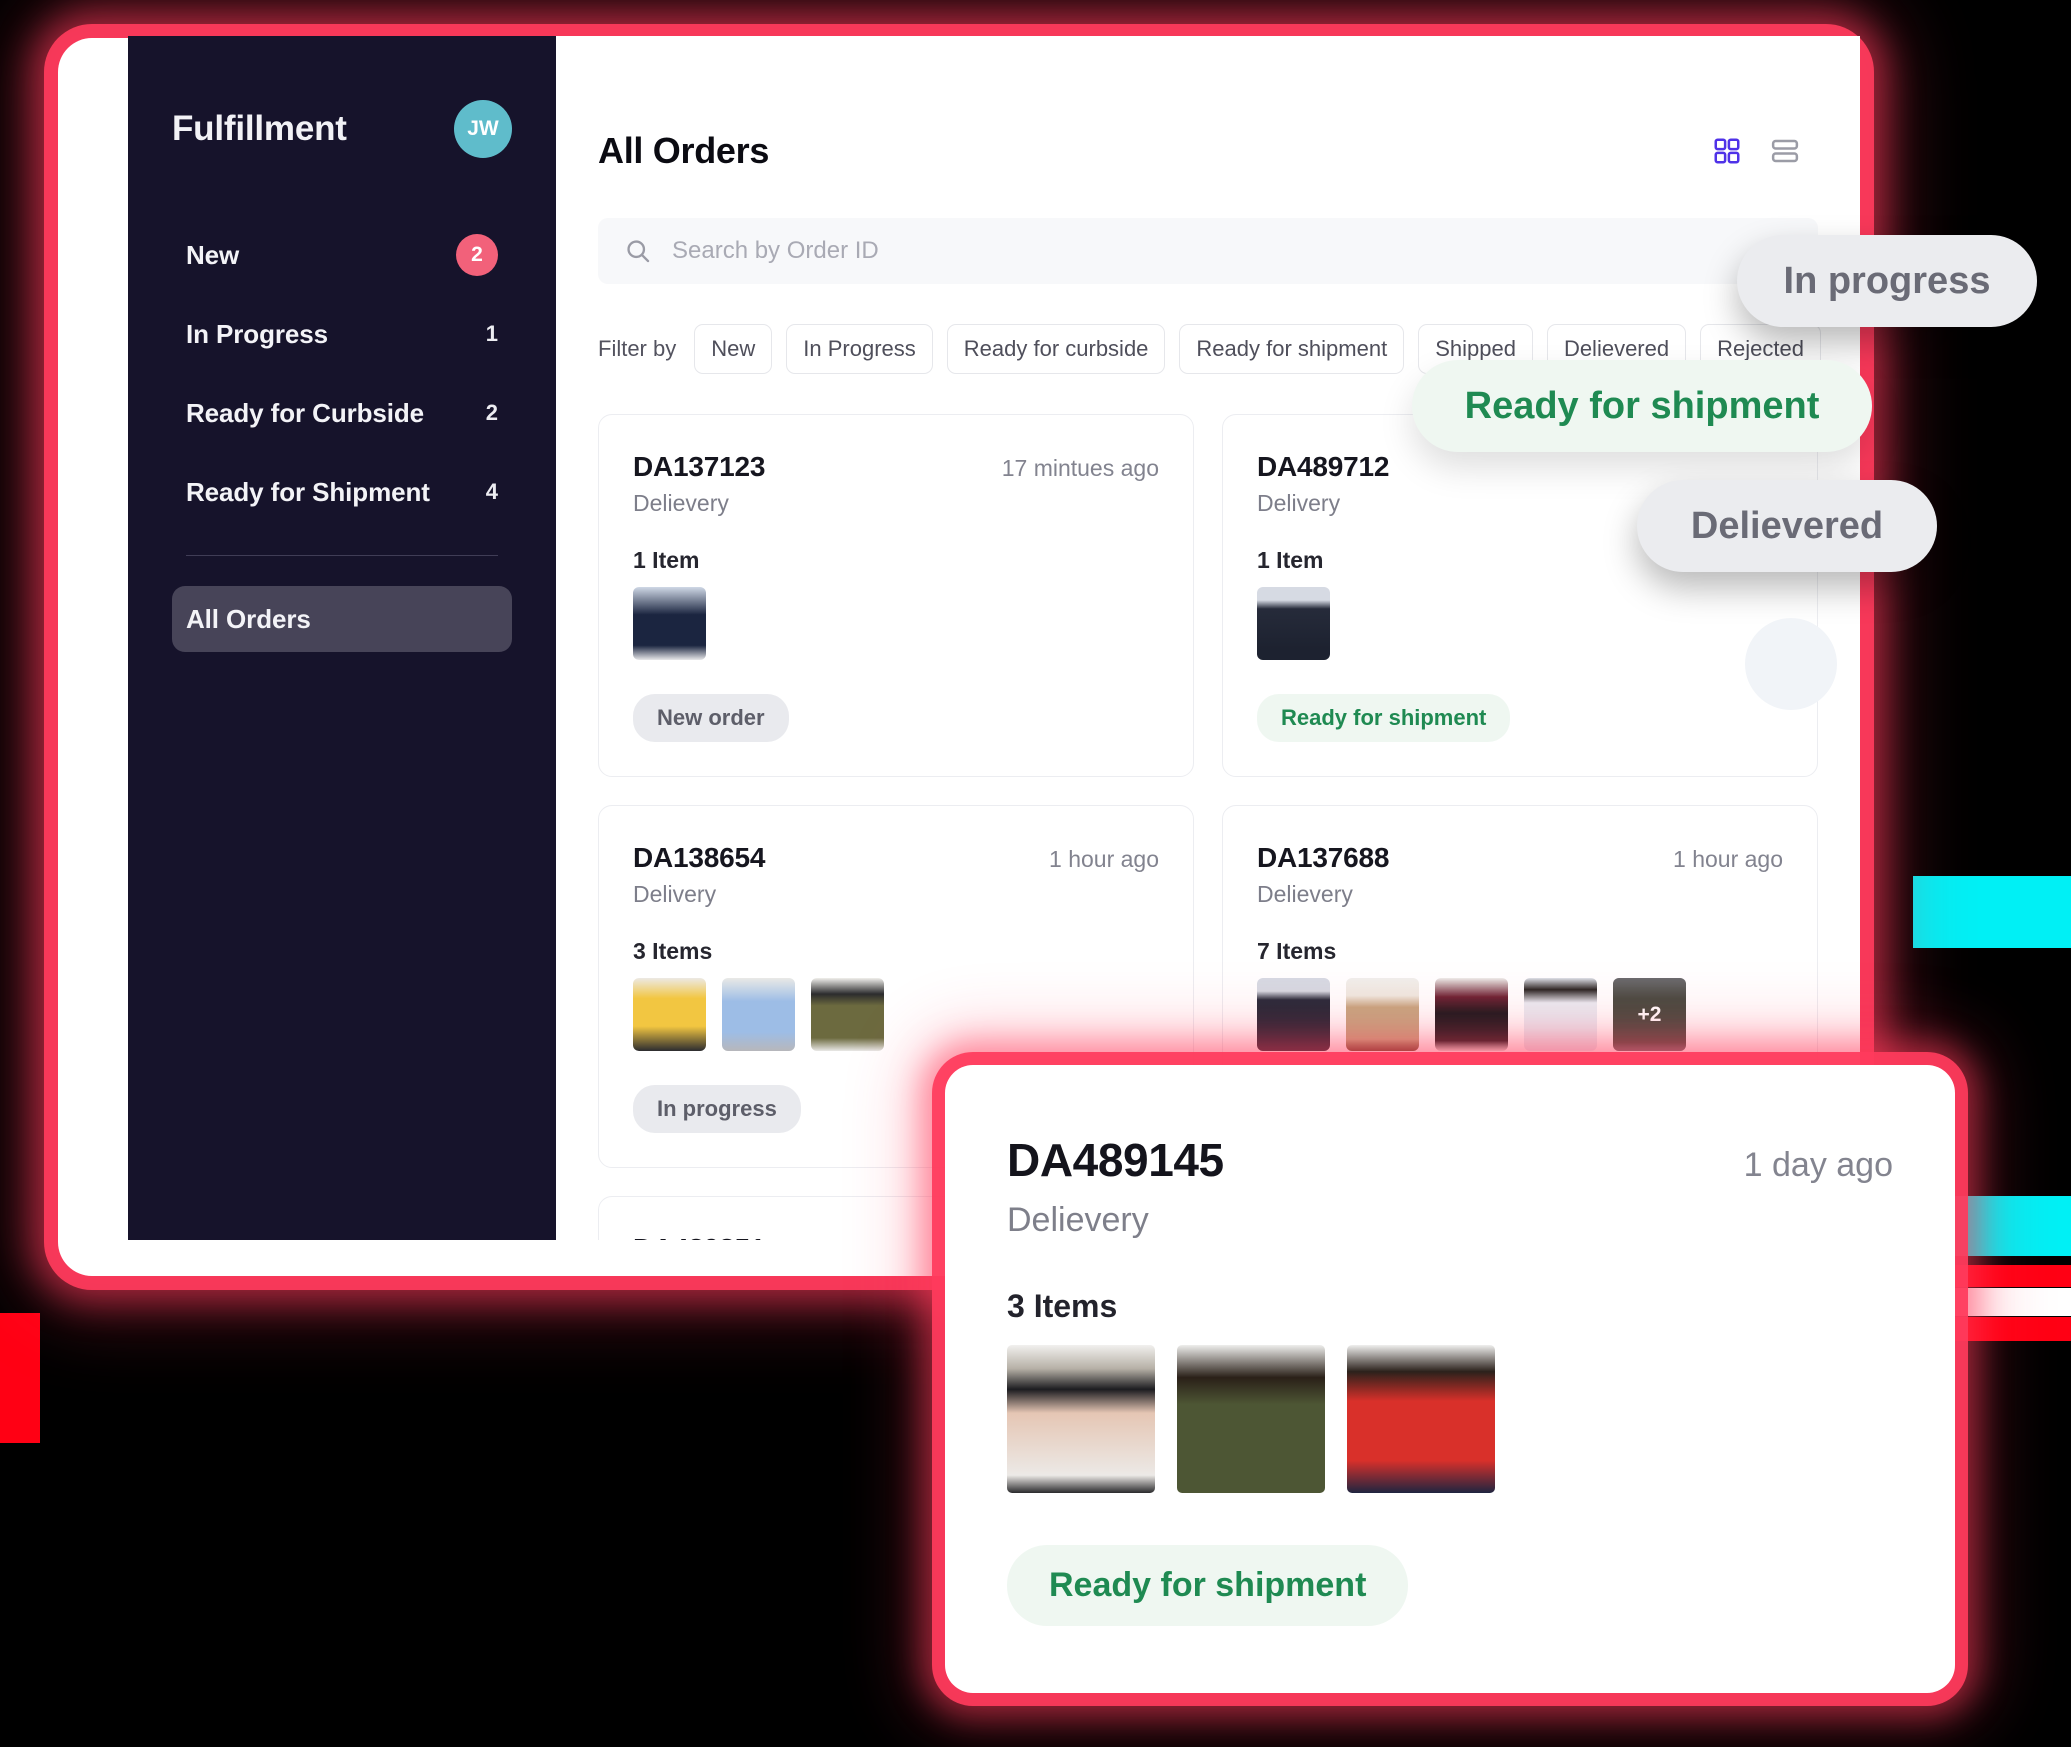 The height and width of the screenshot is (1747, 2071). I want to click on decorative-circle, so click(1791, 664).